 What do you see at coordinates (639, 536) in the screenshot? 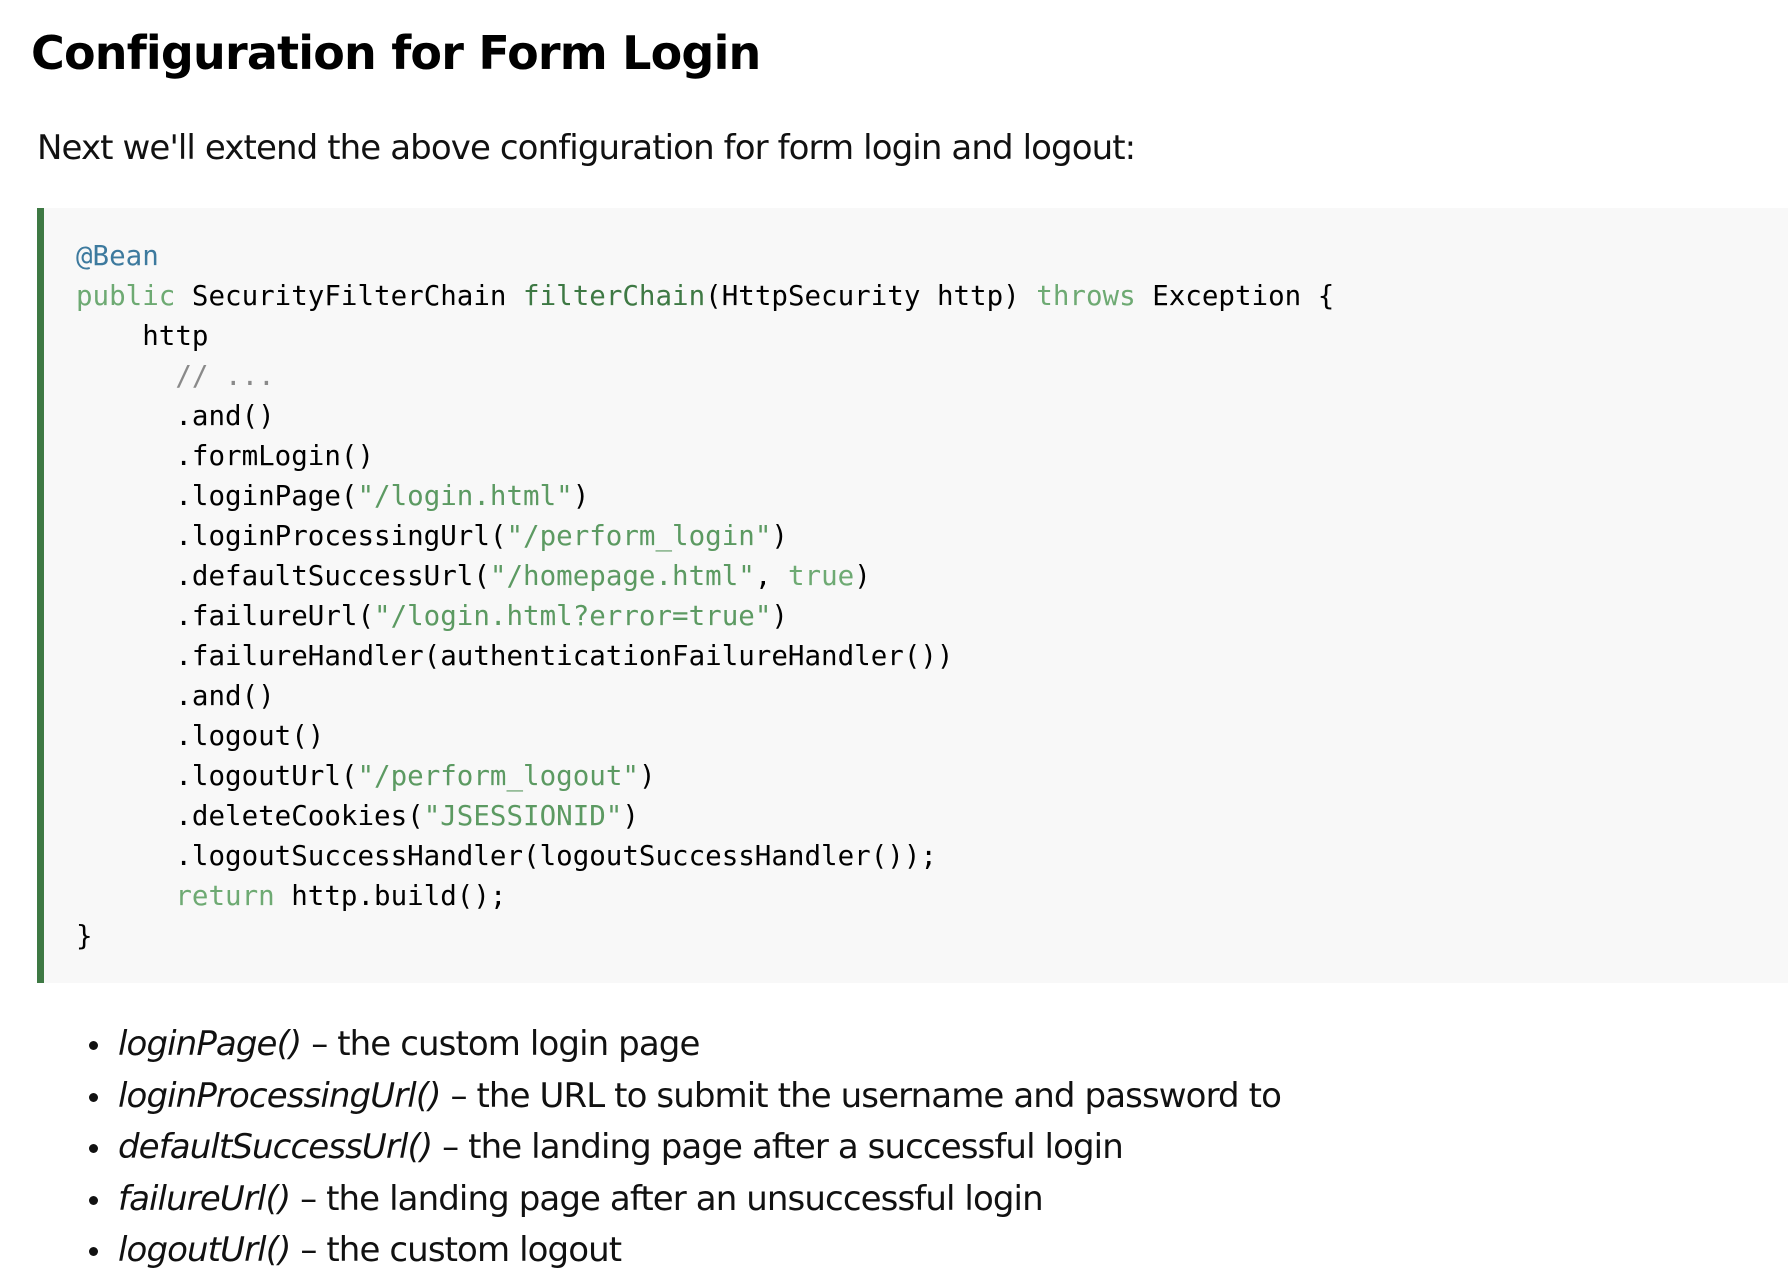
I see `code-token: "/perform_login"` at bounding box center [639, 536].